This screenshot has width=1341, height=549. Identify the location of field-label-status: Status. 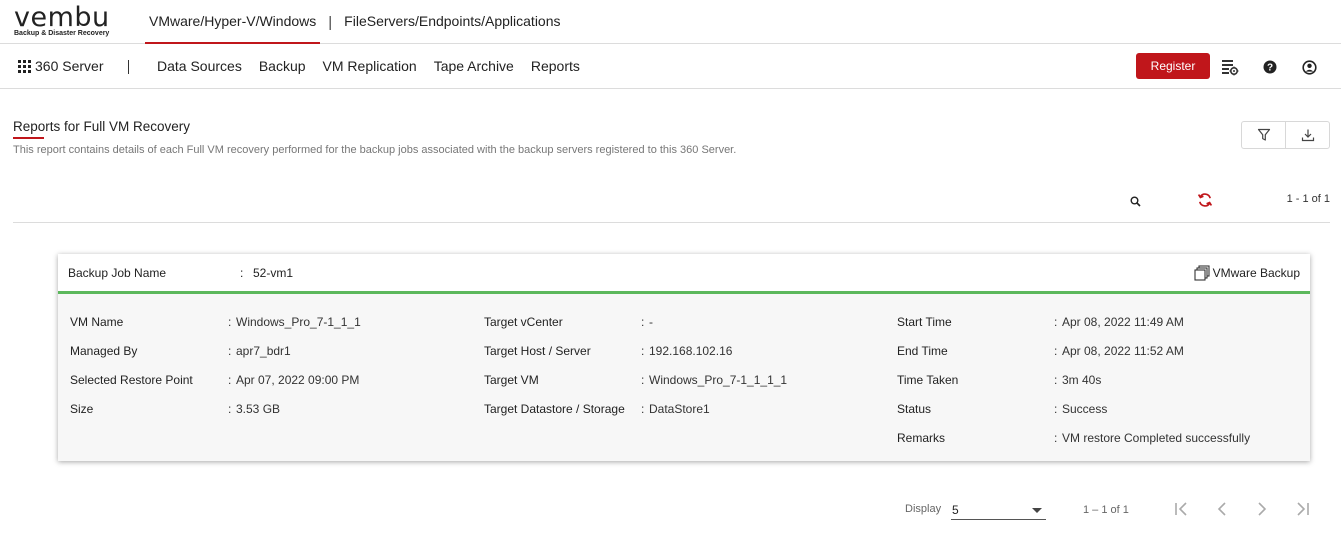
(914, 409).